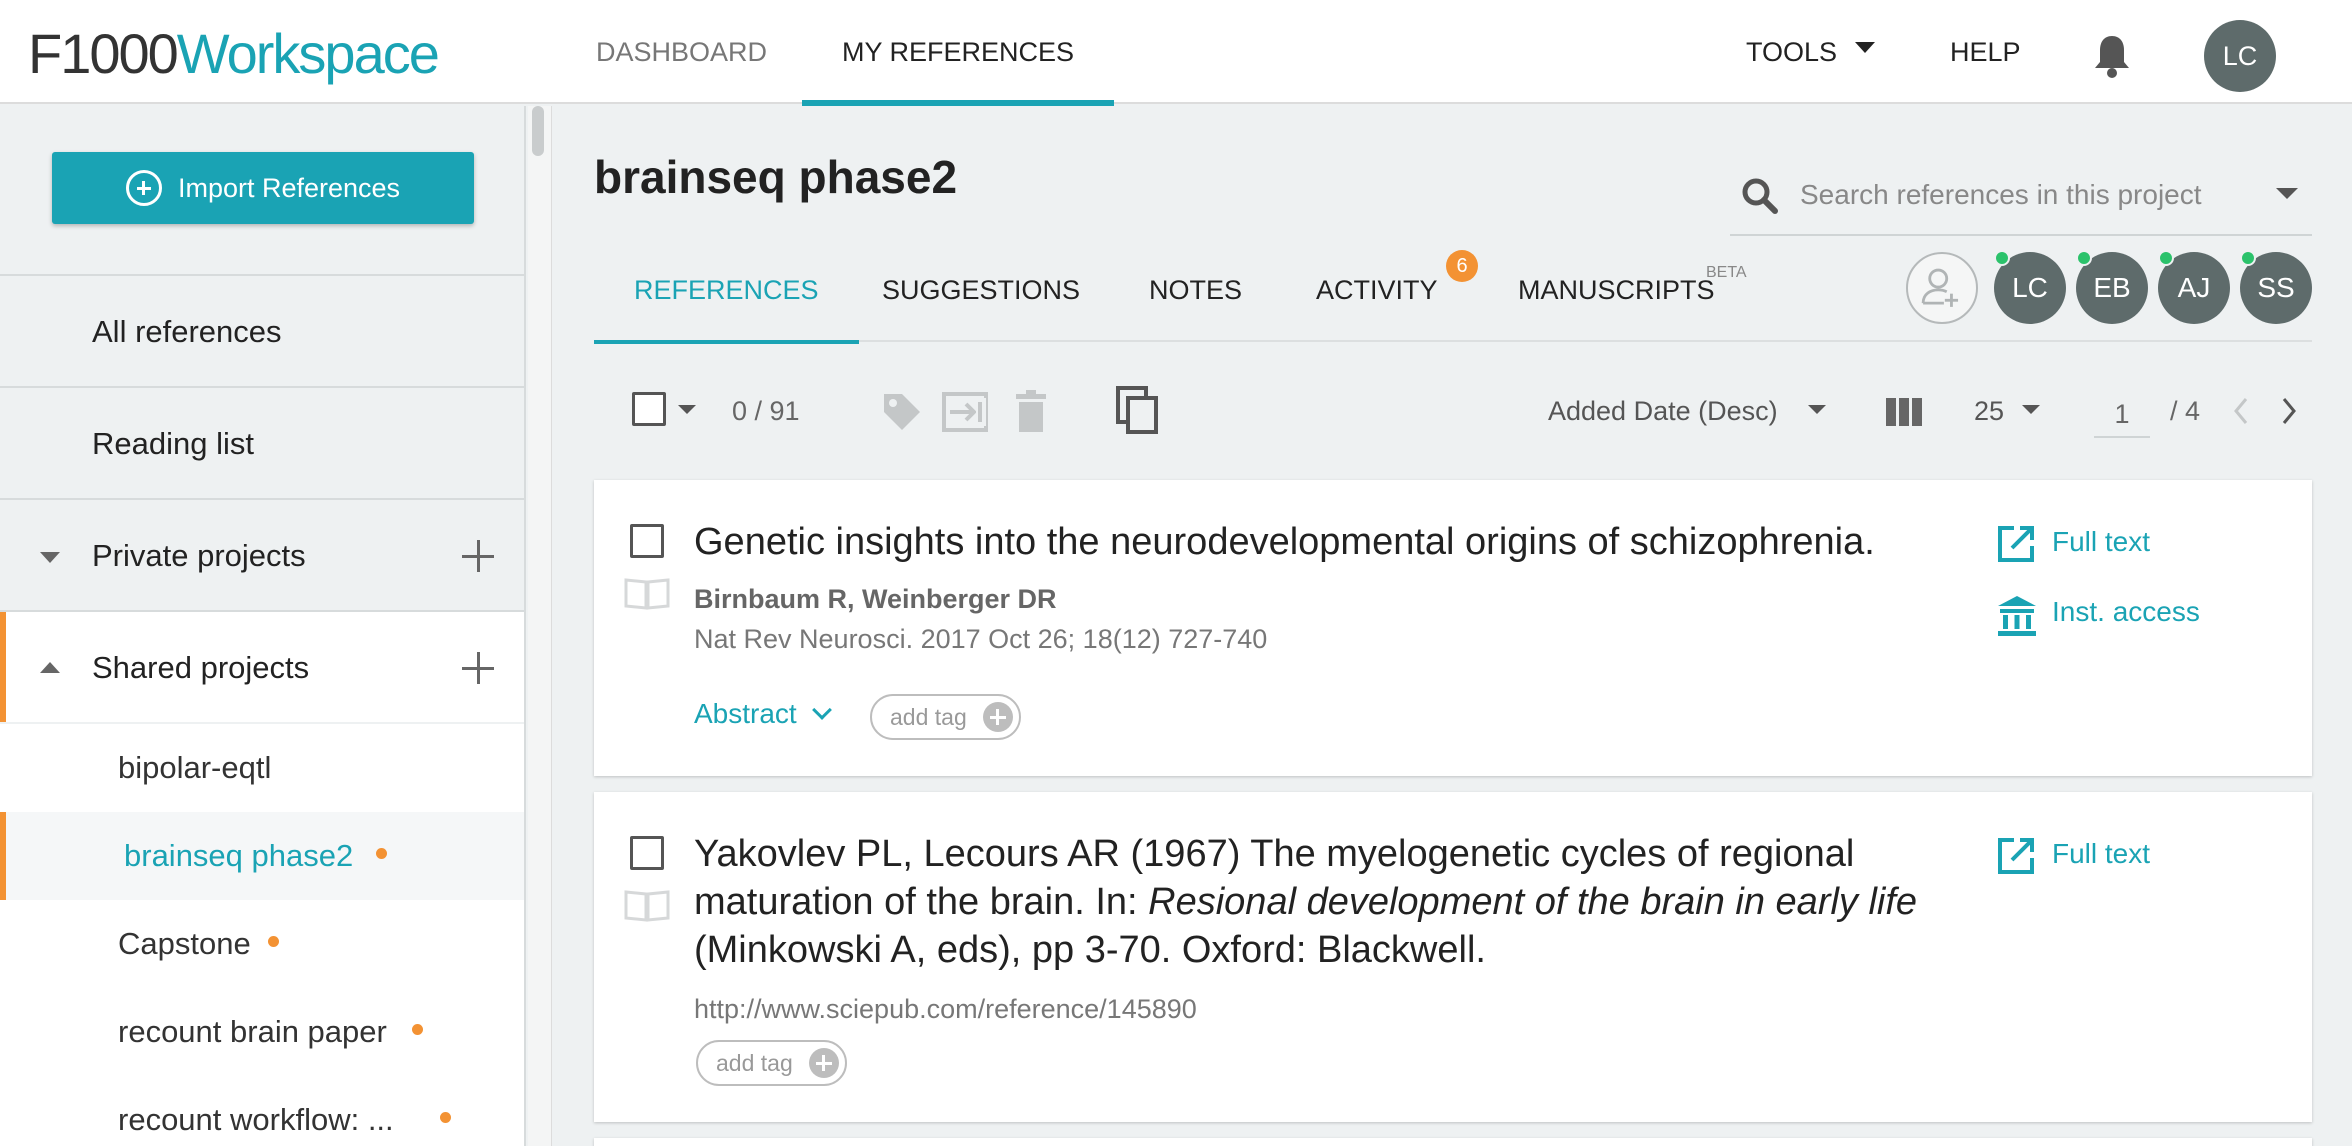 The image size is (2352, 1146). Describe the element at coordinates (173, 443) in the screenshot. I see `sidebar-item-label: Reading list` at that location.